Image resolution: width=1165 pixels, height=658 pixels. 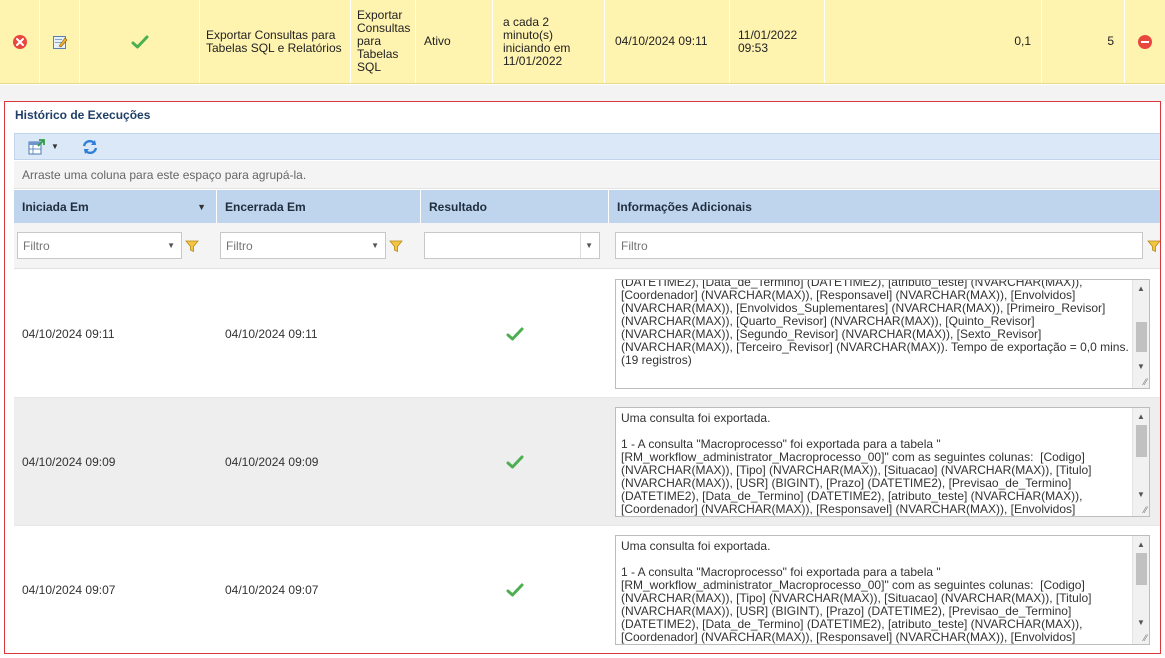 I want to click on delete-circle-icon, so click(x=20, y=42).